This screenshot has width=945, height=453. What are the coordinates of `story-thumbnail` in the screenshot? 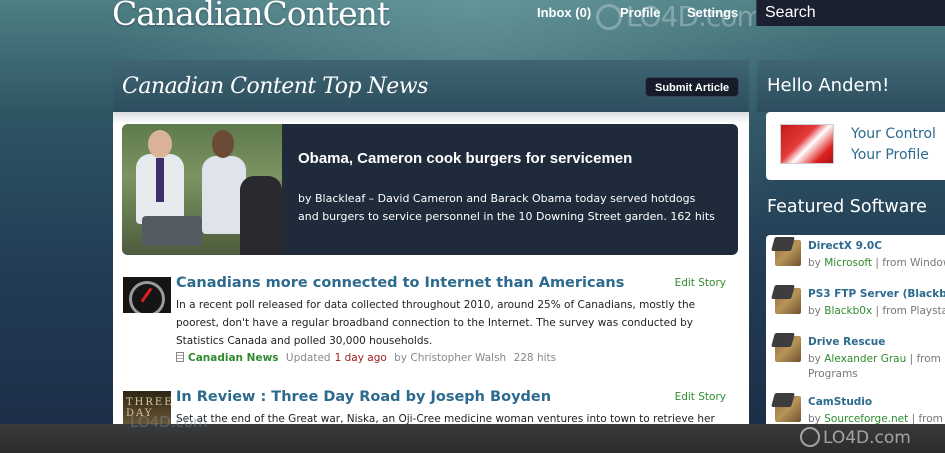 It's located at (147, 295).